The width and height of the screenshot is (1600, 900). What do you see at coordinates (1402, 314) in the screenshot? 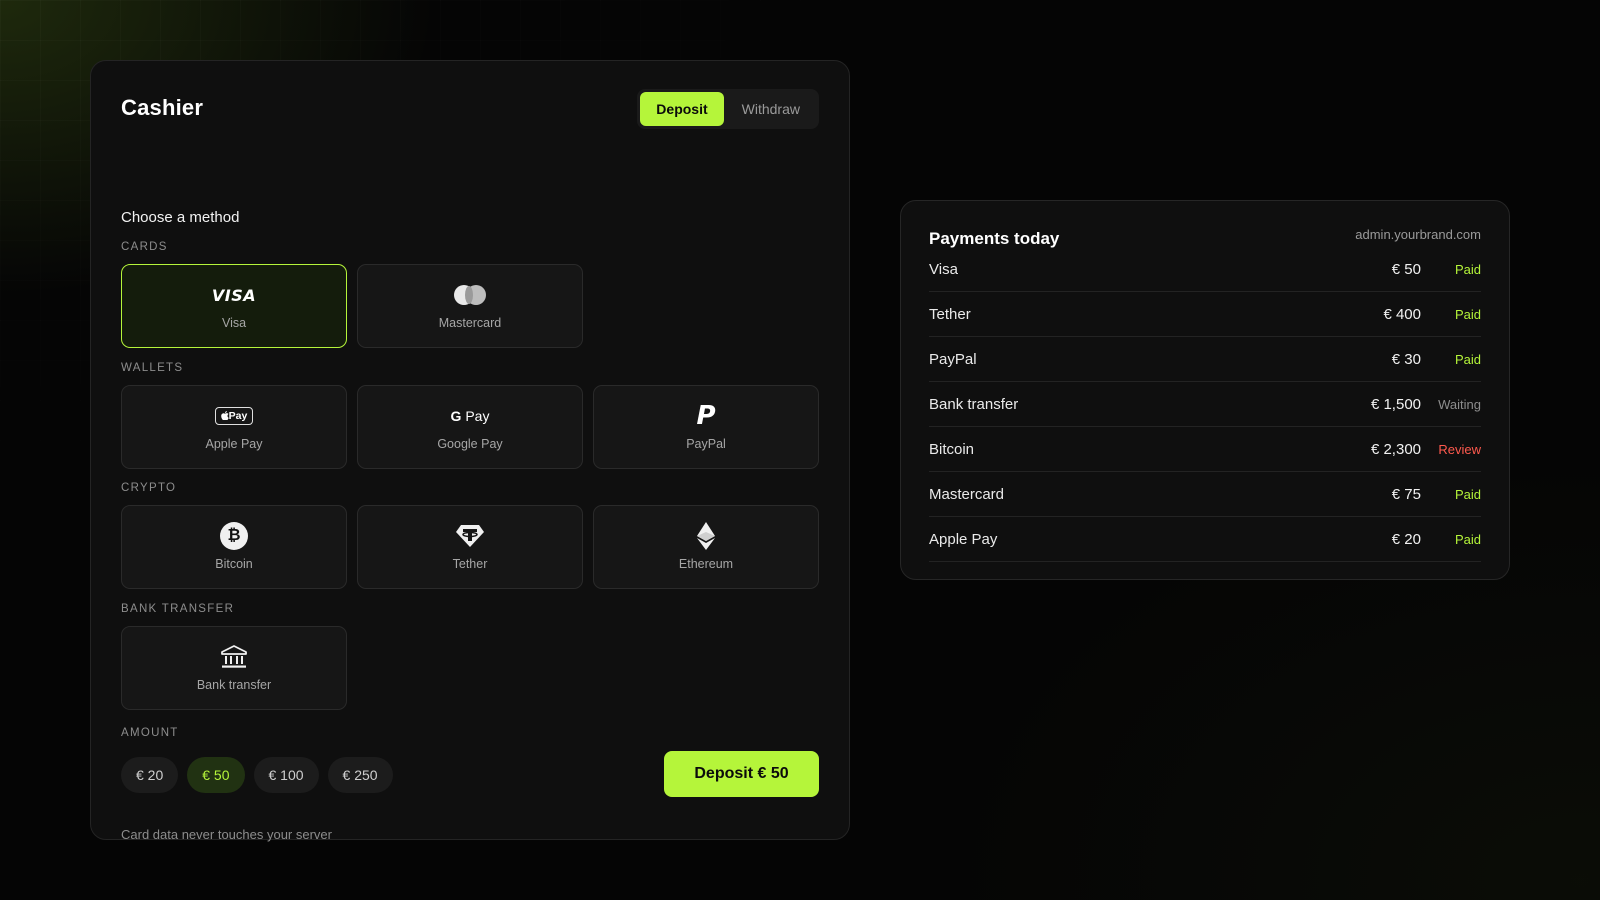
I see `payment-amount: € 400` at bounding box center [1402, 314].